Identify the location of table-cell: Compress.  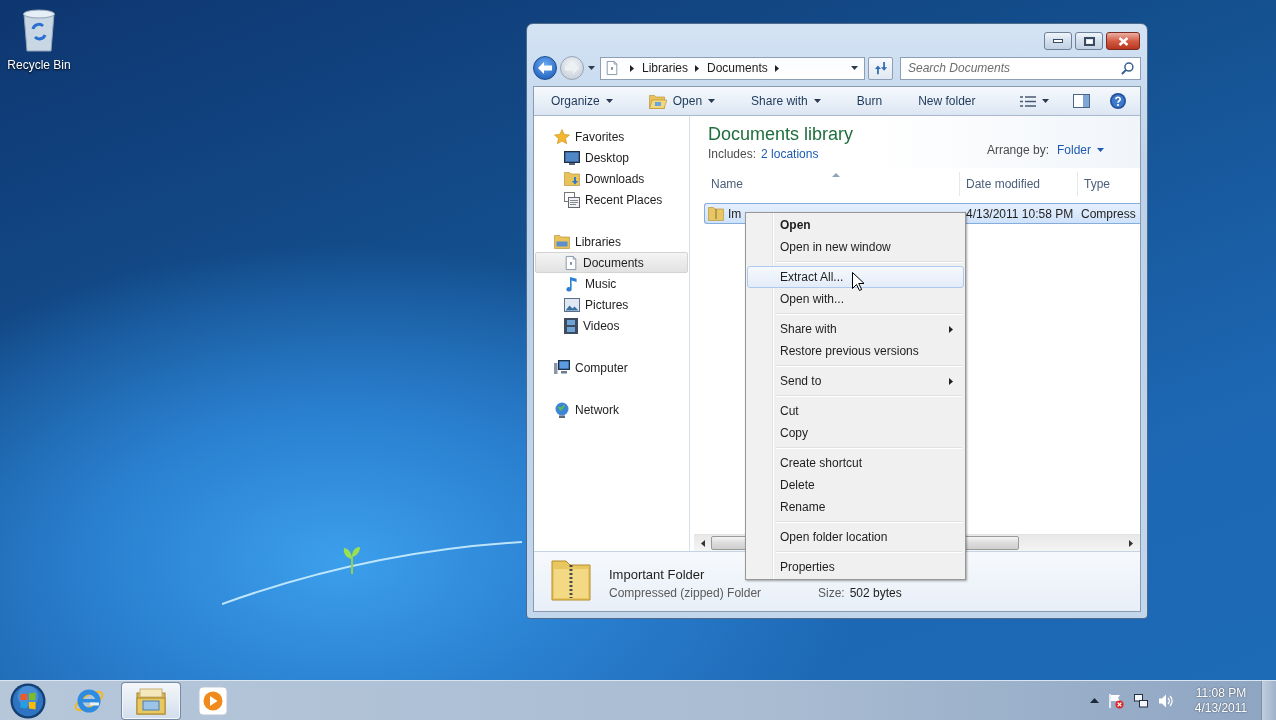
(1108, 213).